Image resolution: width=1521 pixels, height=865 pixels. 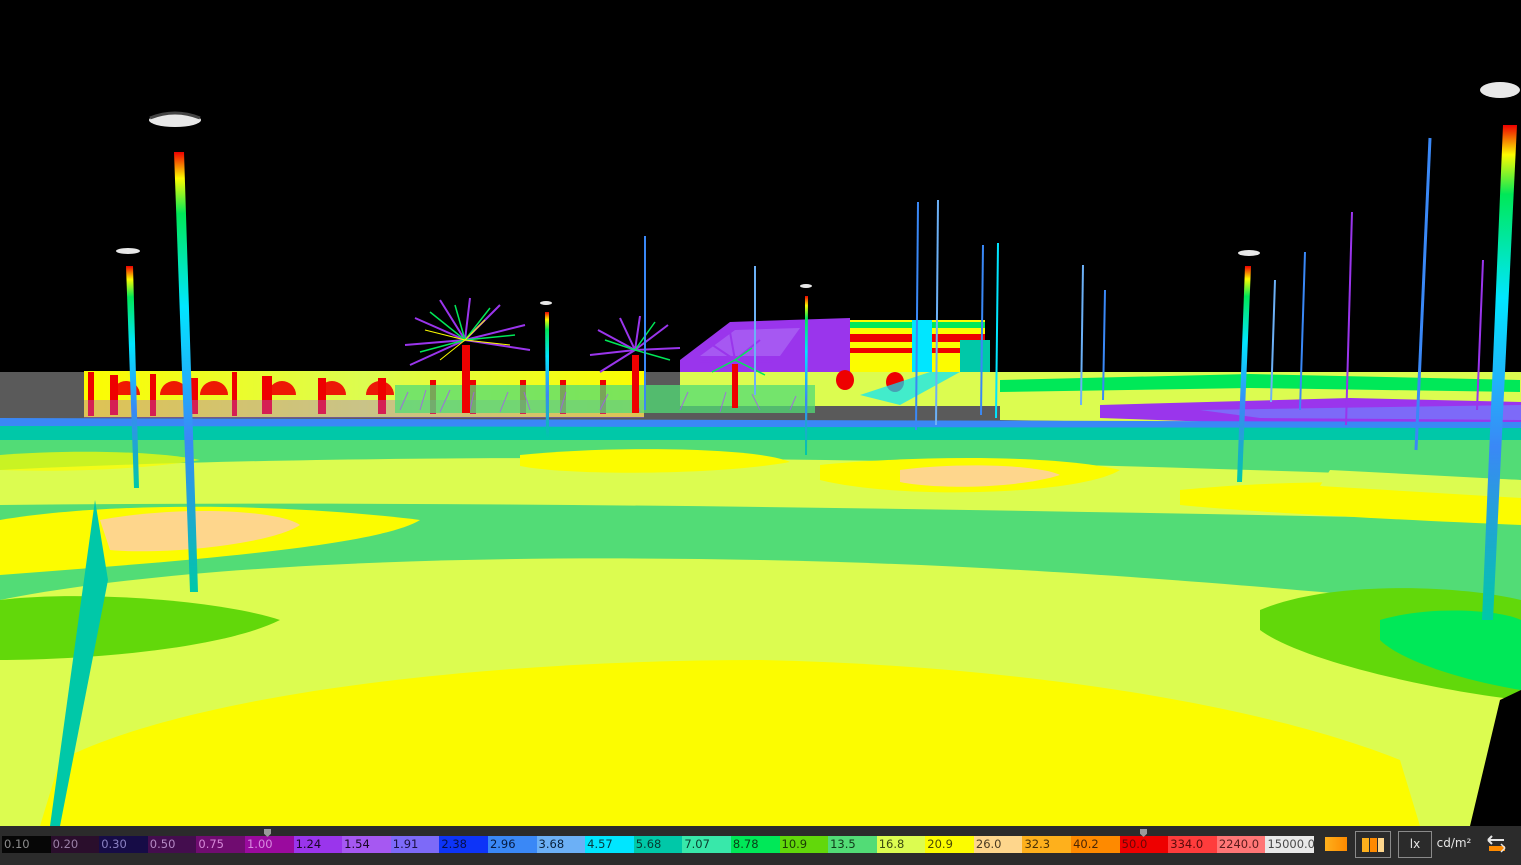 I want to click on legend-cell: 20.9, so click(x=949, y=844).